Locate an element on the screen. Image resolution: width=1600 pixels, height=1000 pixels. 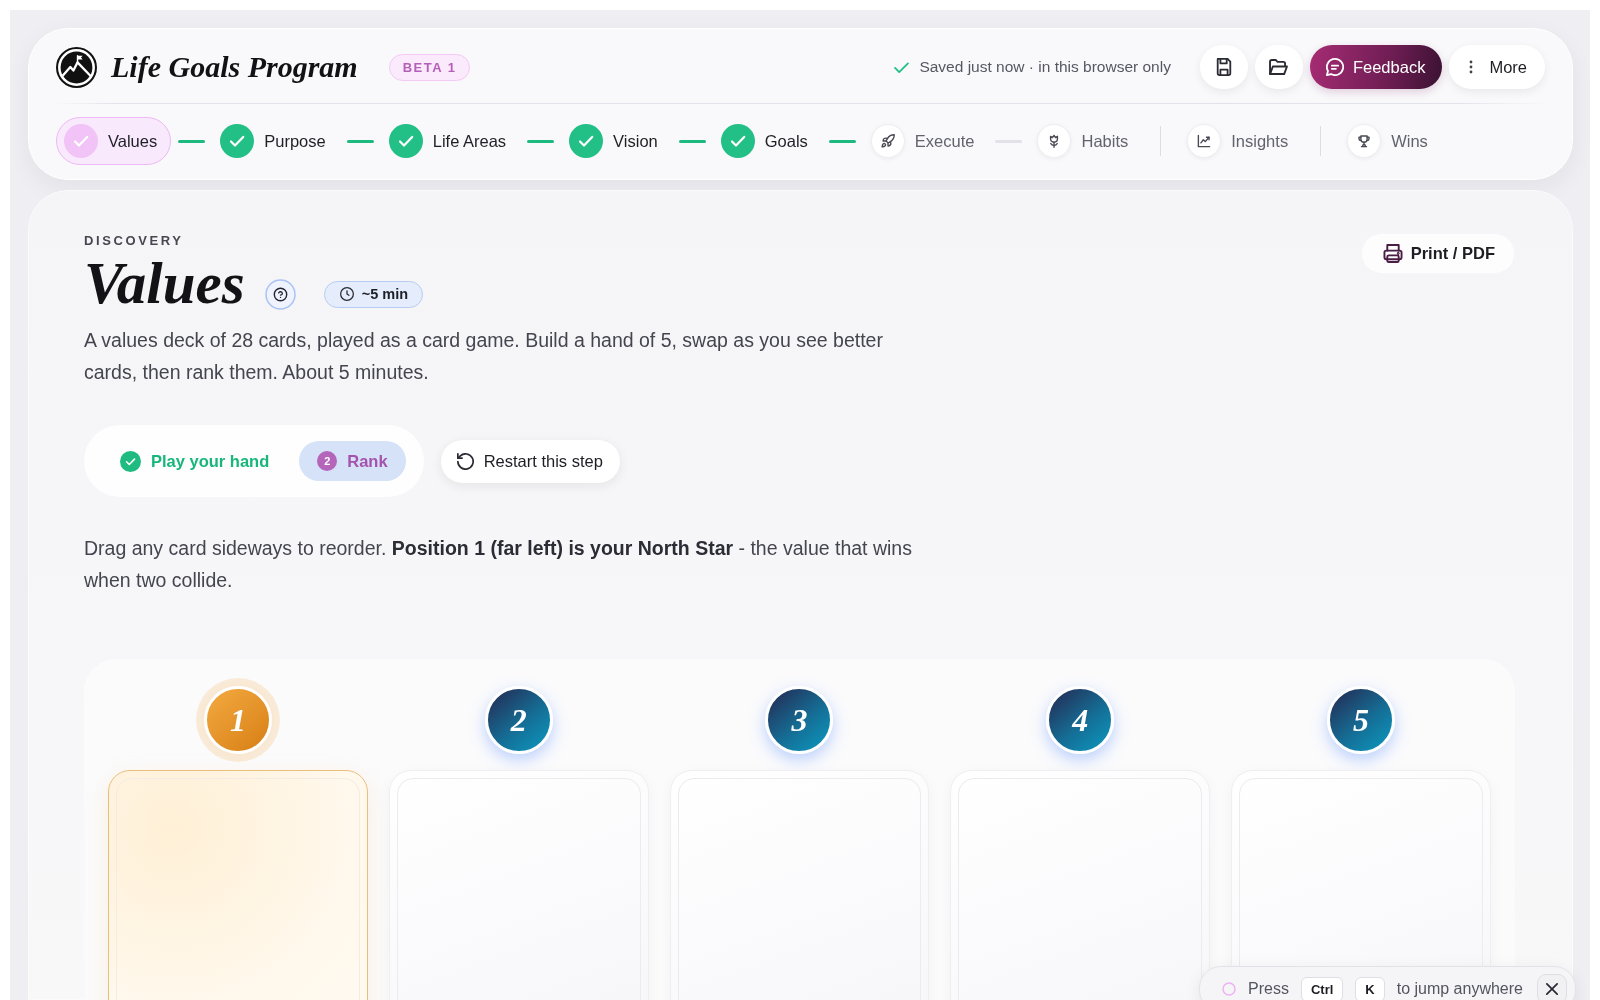
value-card is located at coordinates (238, 885).